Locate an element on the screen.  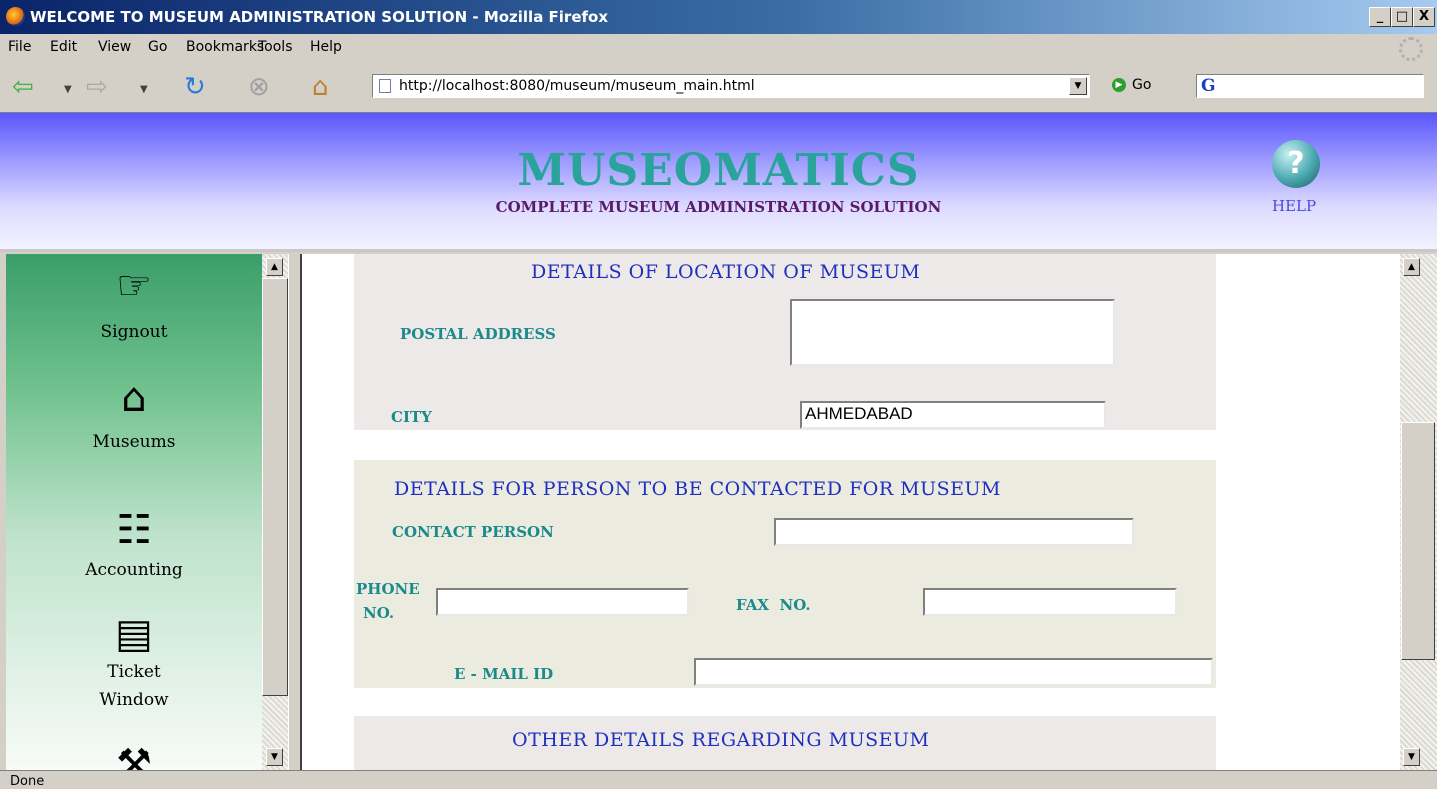
phone-label: PHONE is located at coordinates (388, 589).